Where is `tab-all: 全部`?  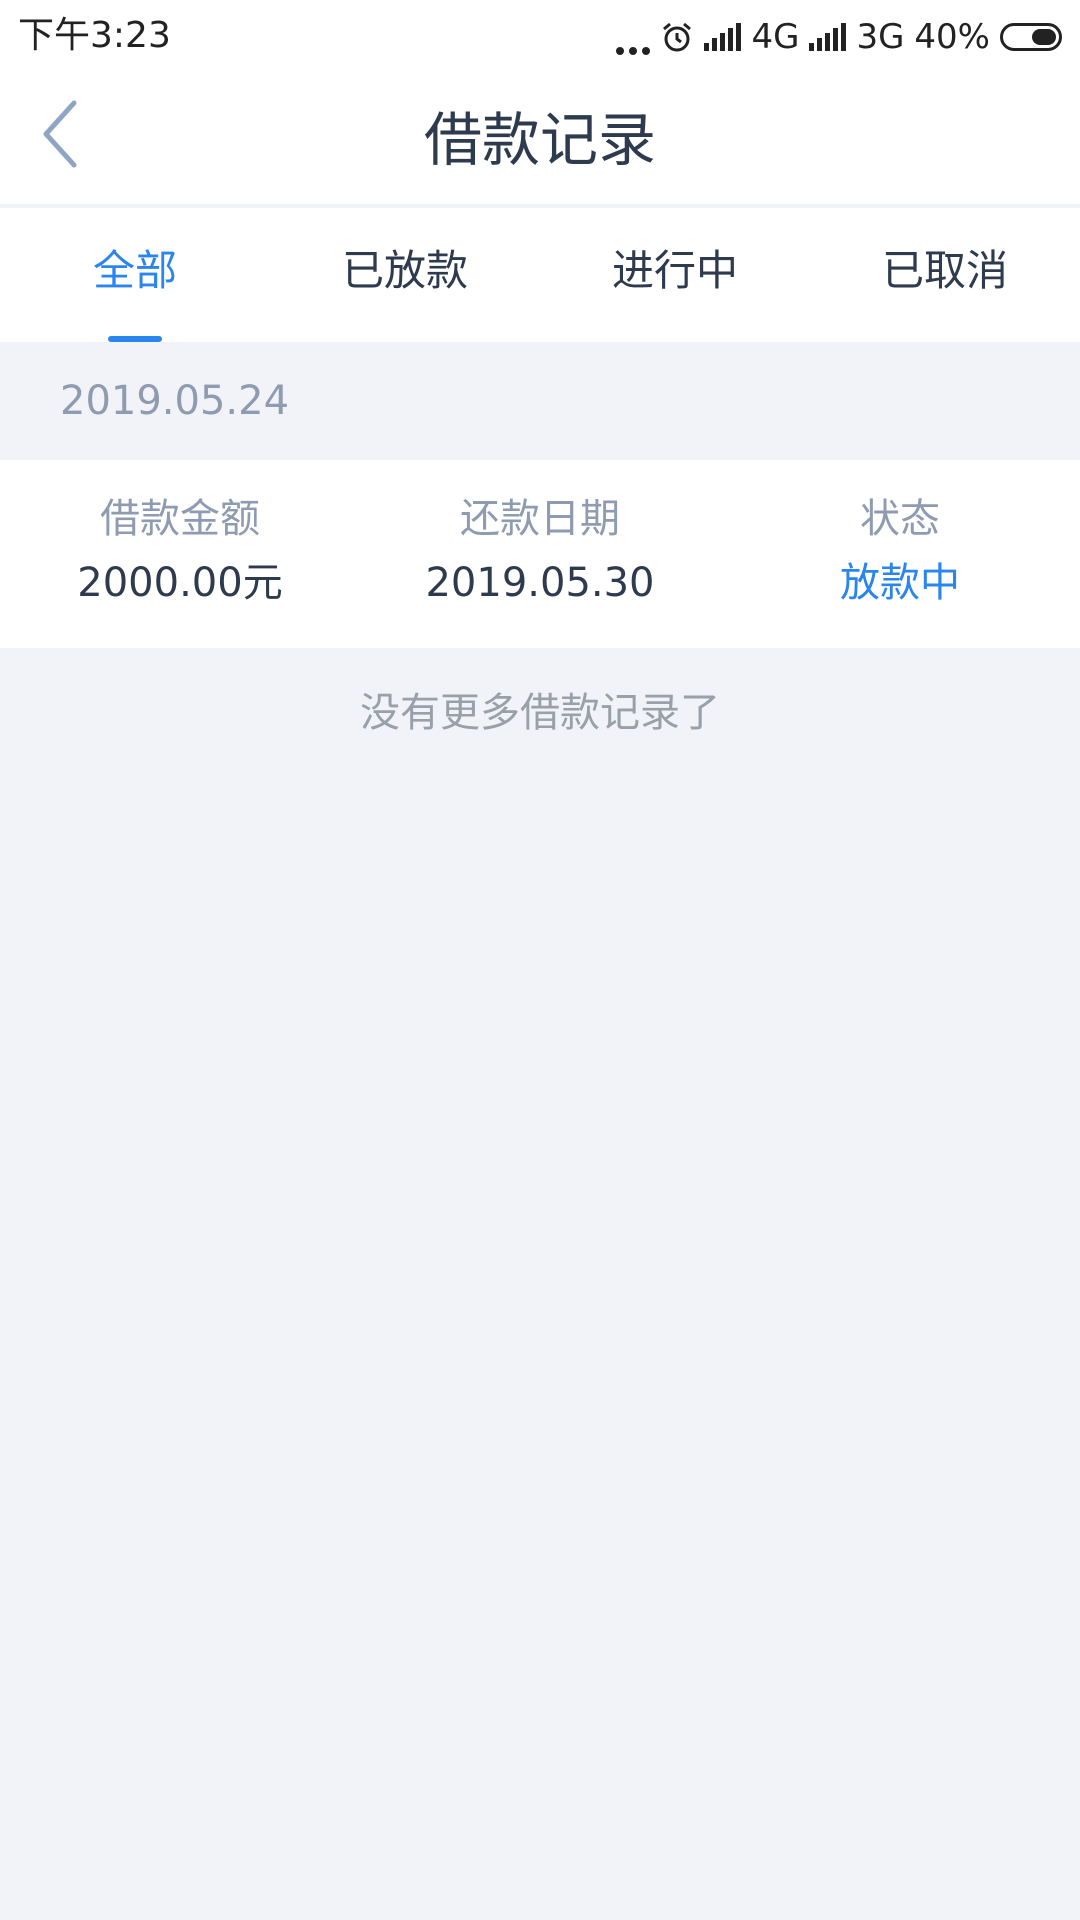 tab-all: 全部 is located at coordinates (135, 275).